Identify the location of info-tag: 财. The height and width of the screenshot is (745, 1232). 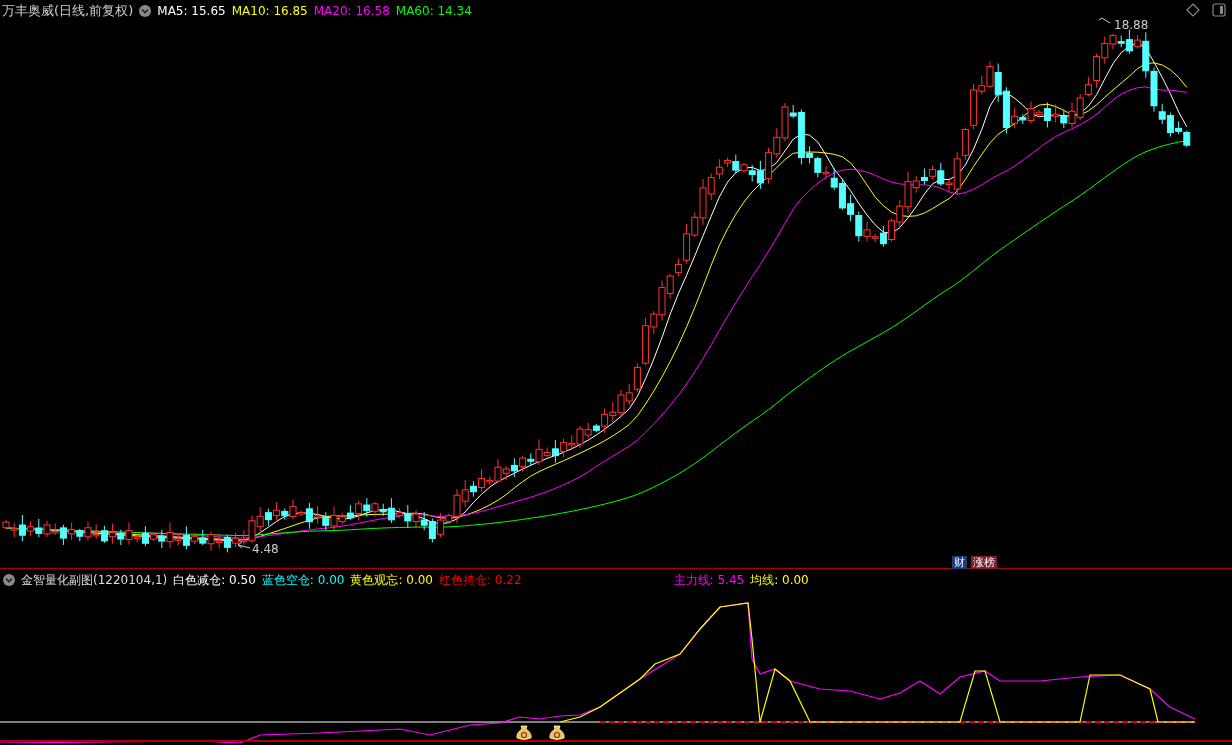
(959, 562).